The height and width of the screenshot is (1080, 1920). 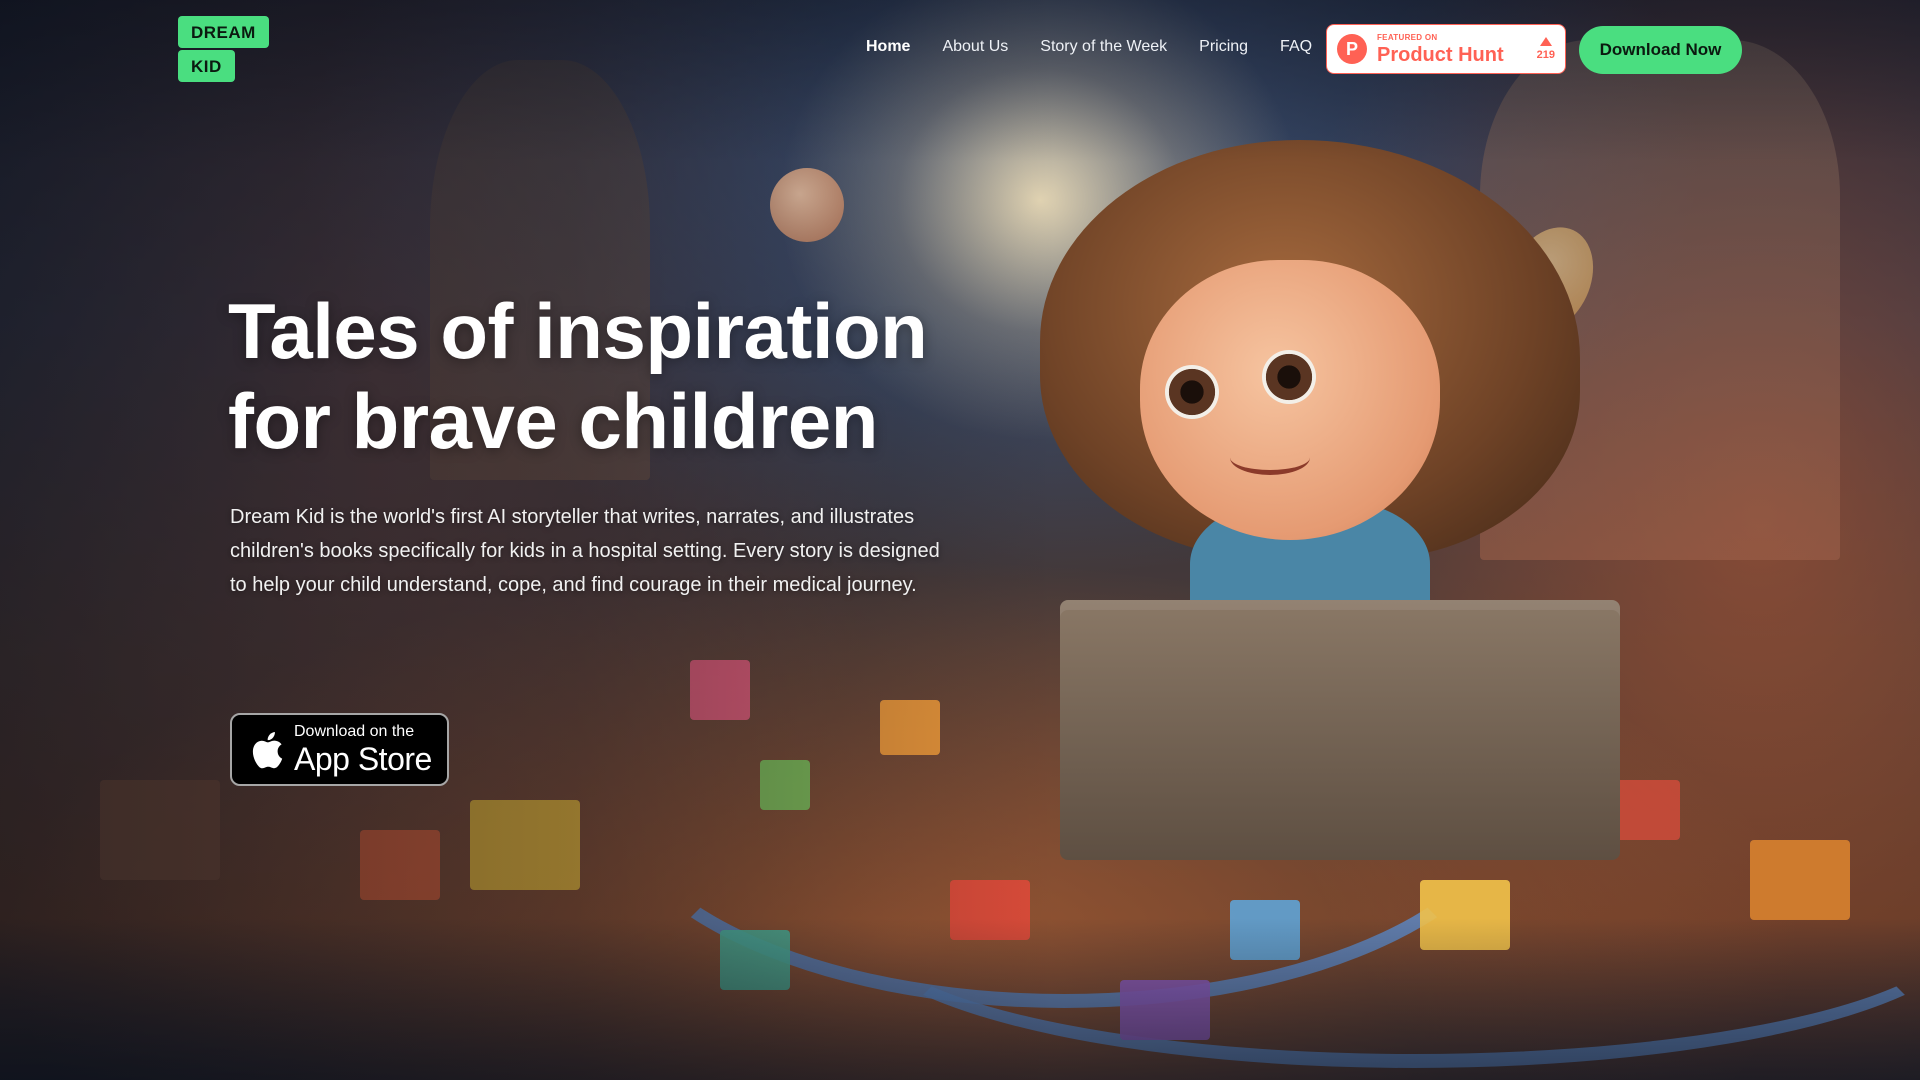 What do you see at coordinates (888, 47) in the screenshot?
I see `nav-item-home: Home` at bounding box center [888, 47].